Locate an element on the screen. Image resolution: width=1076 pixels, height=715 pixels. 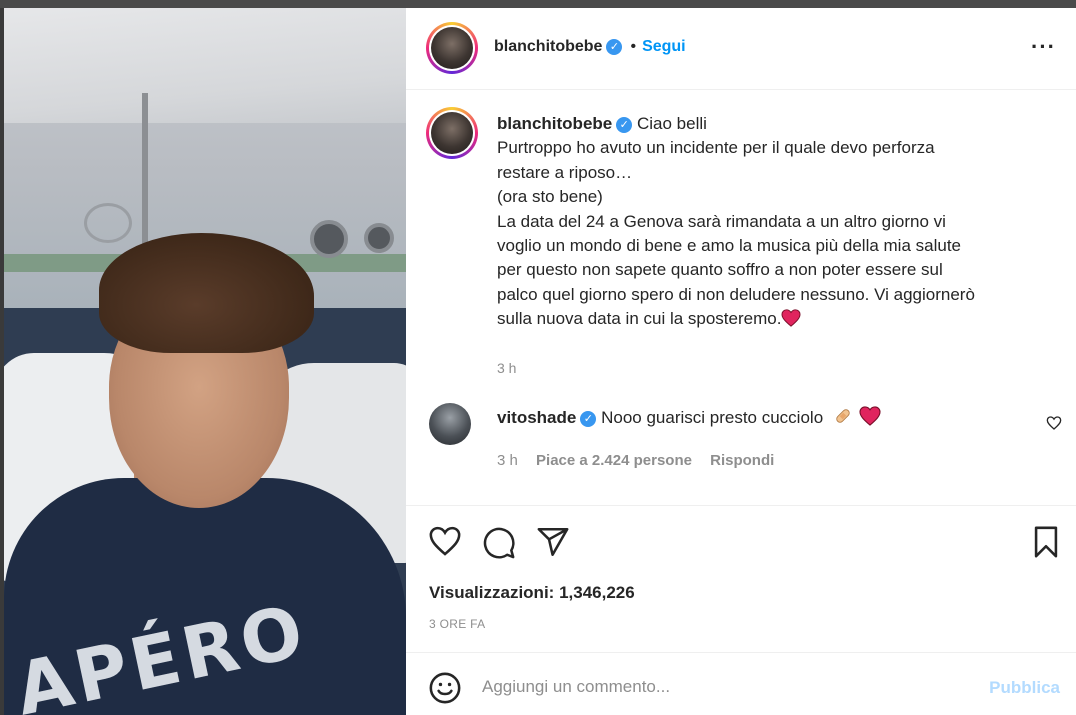
media-iv-holder is located at coordinates (108, 223).